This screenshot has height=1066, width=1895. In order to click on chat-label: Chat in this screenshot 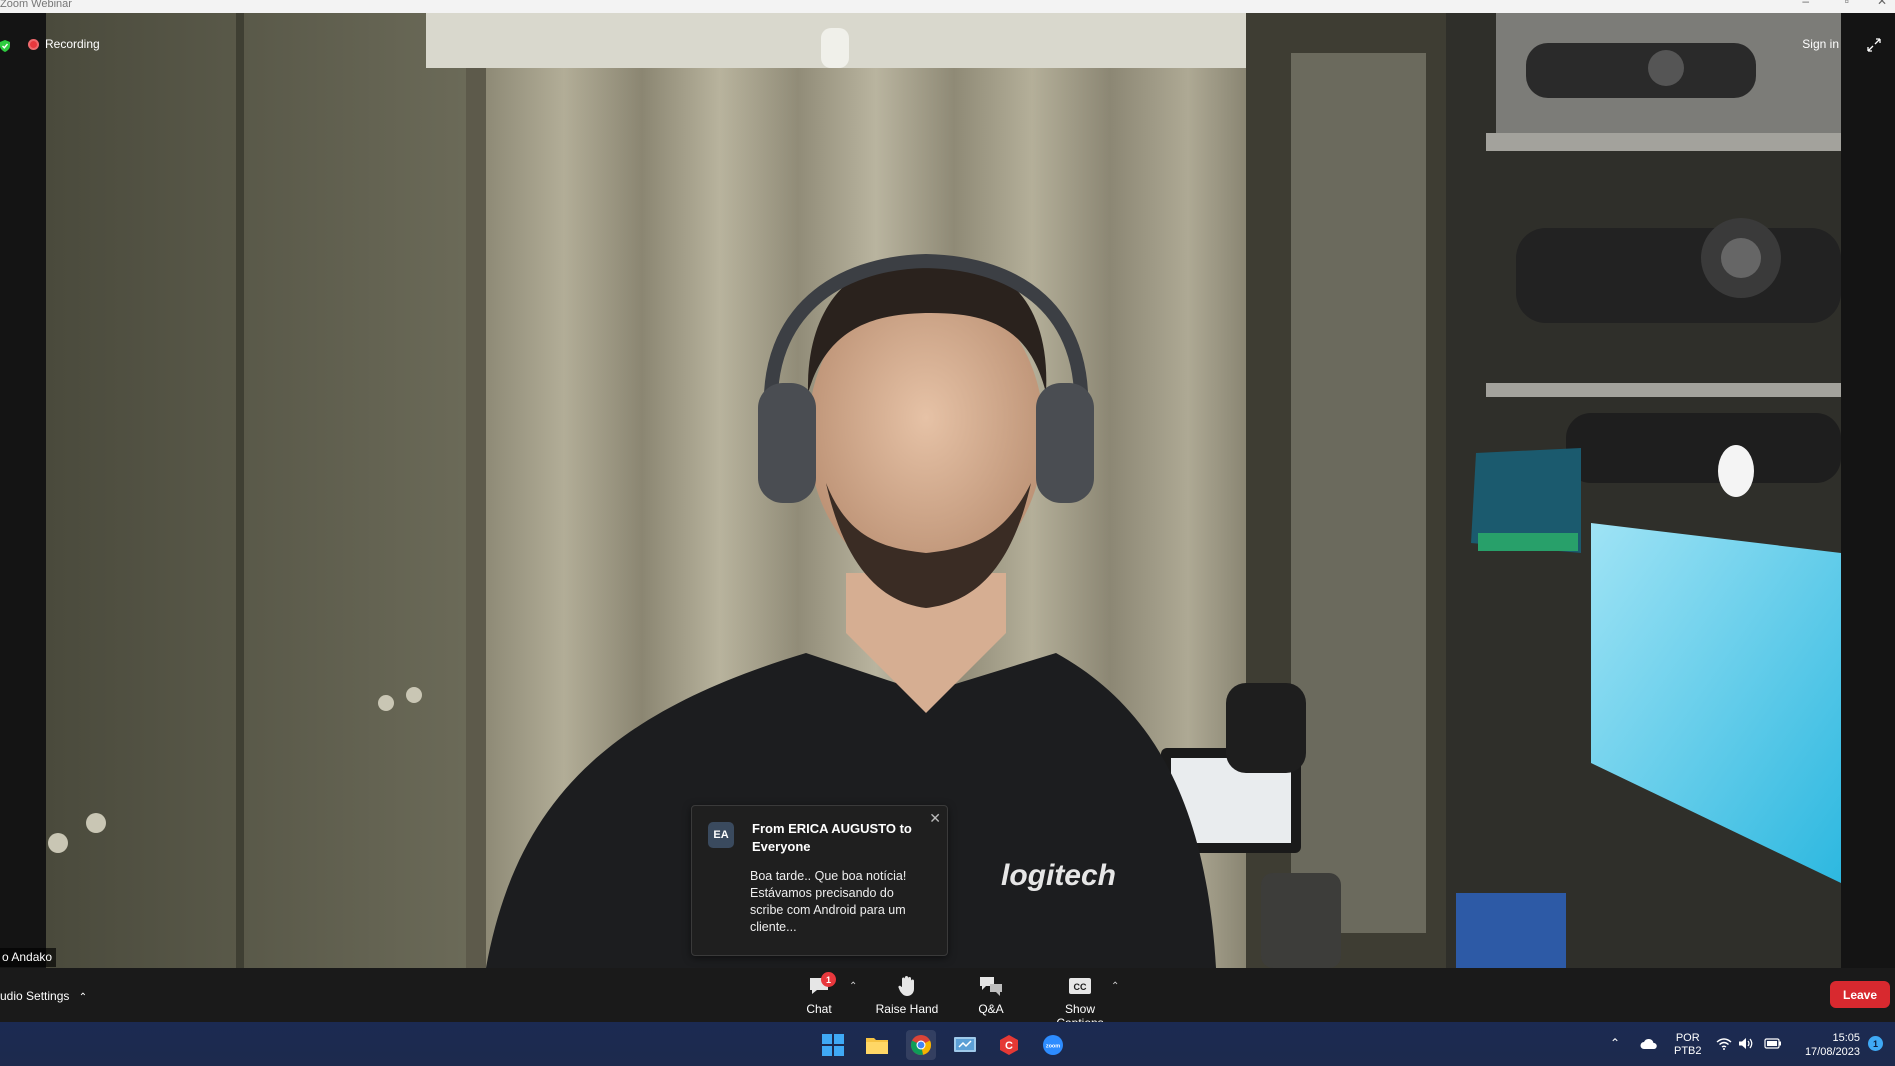, I will do `click(819, 1009)`.